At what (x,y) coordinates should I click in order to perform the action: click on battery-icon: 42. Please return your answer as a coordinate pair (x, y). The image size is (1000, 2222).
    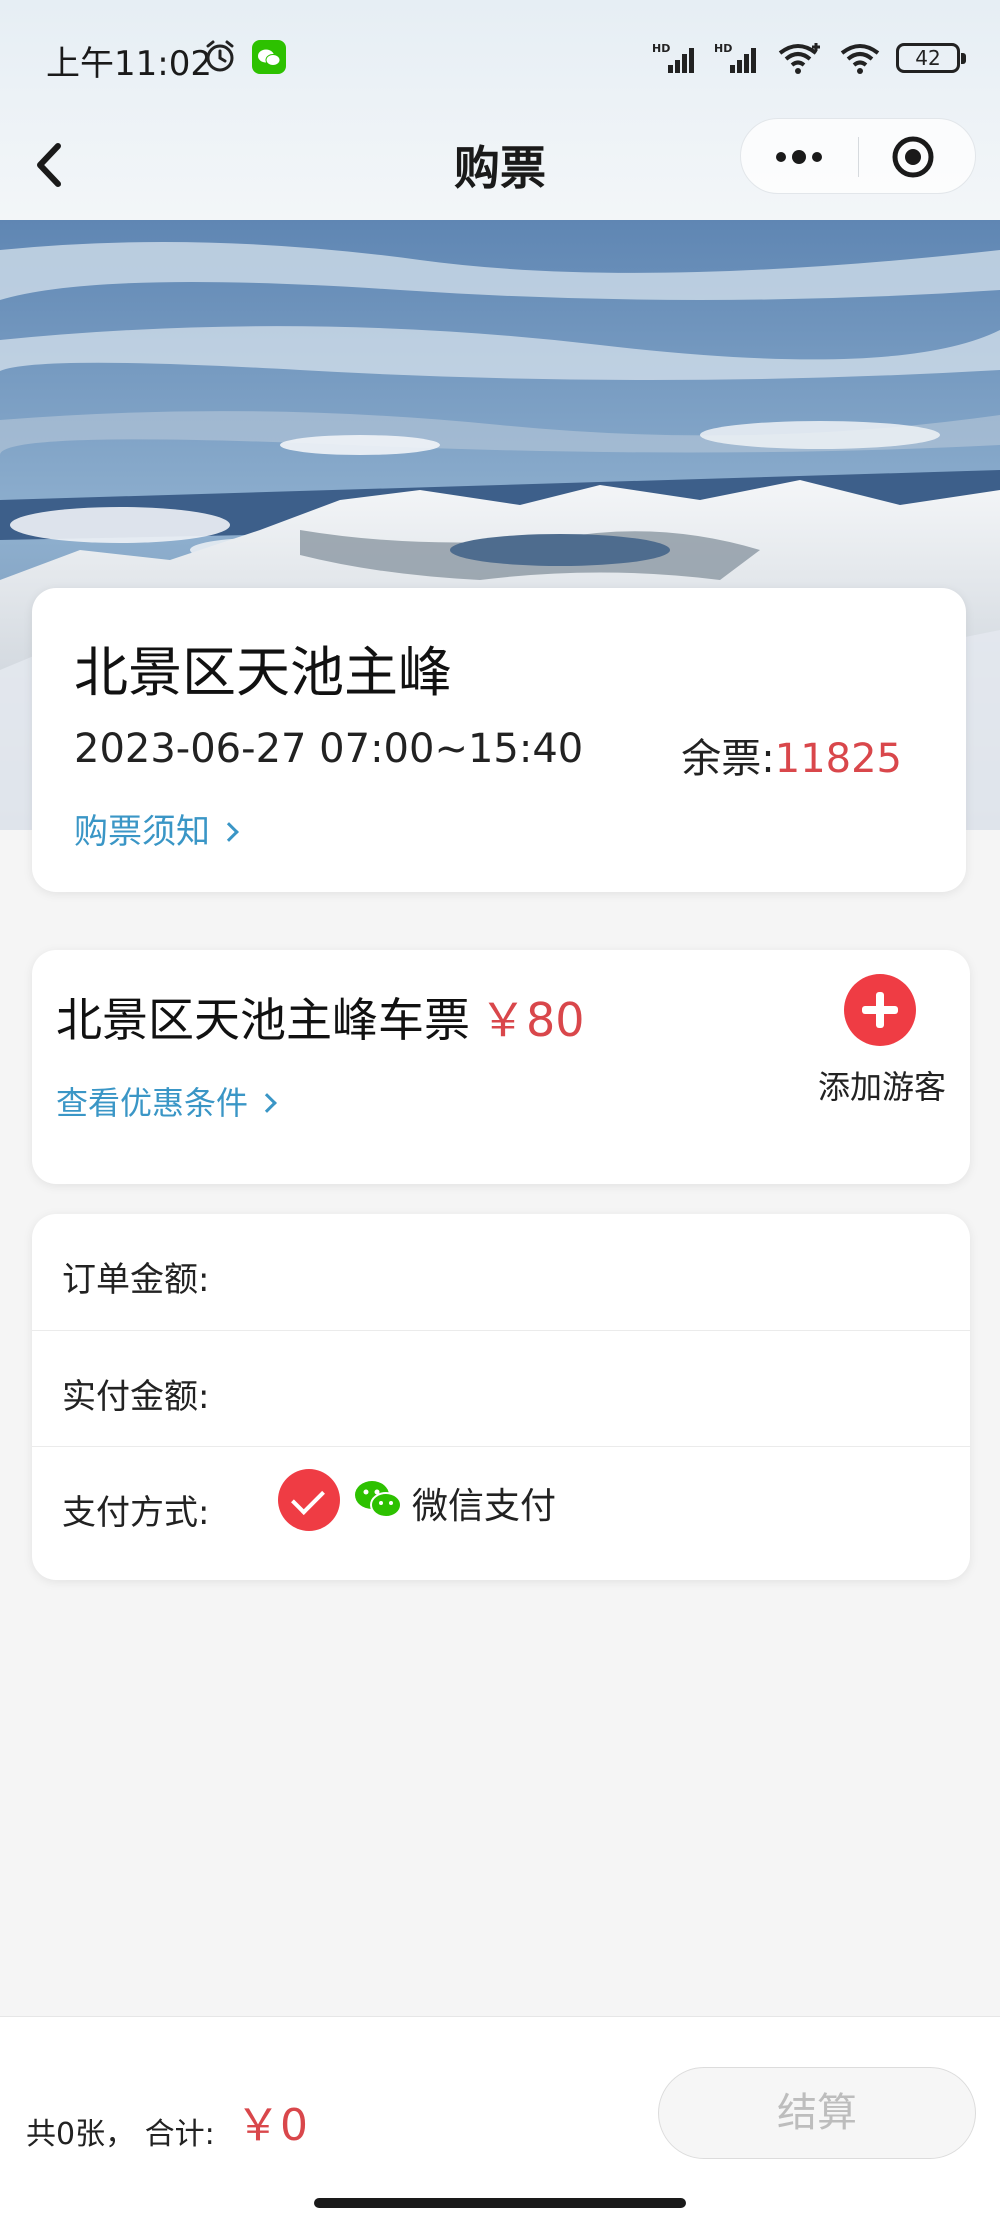
    Looking at the image, I should click on (931, 58).